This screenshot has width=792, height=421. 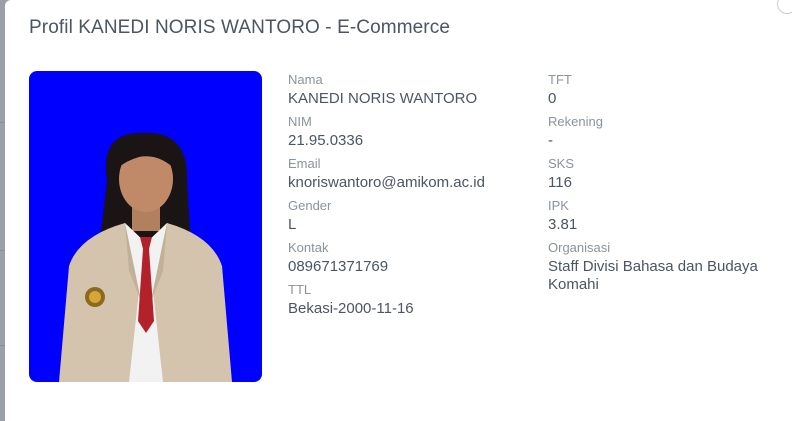 What do you see at coordinates (326, 140) in the screenshot?
I see `field-value: 21.95.0336` at bounding box center [326, 140].